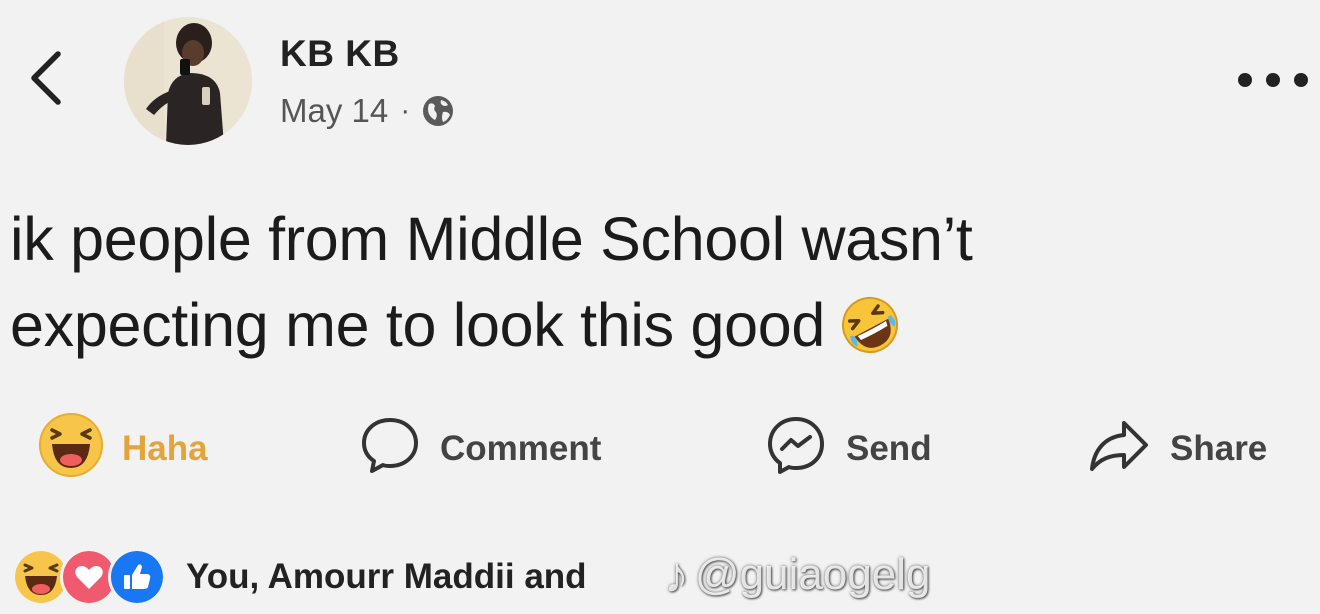  Describe the element at coordinates (334, 111) in the screenshot. I see `post-date: May 14` at that location.